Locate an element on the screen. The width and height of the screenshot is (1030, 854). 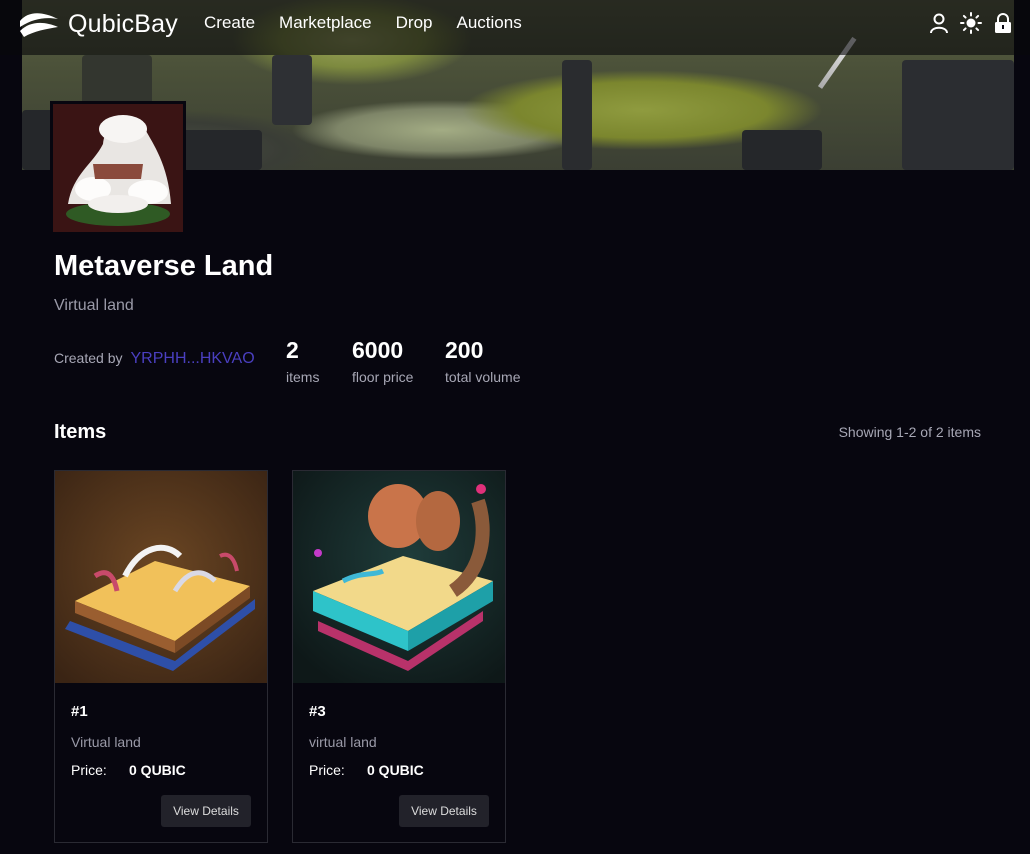
brand-name: QubicBay is located at coordinates (123, 23).